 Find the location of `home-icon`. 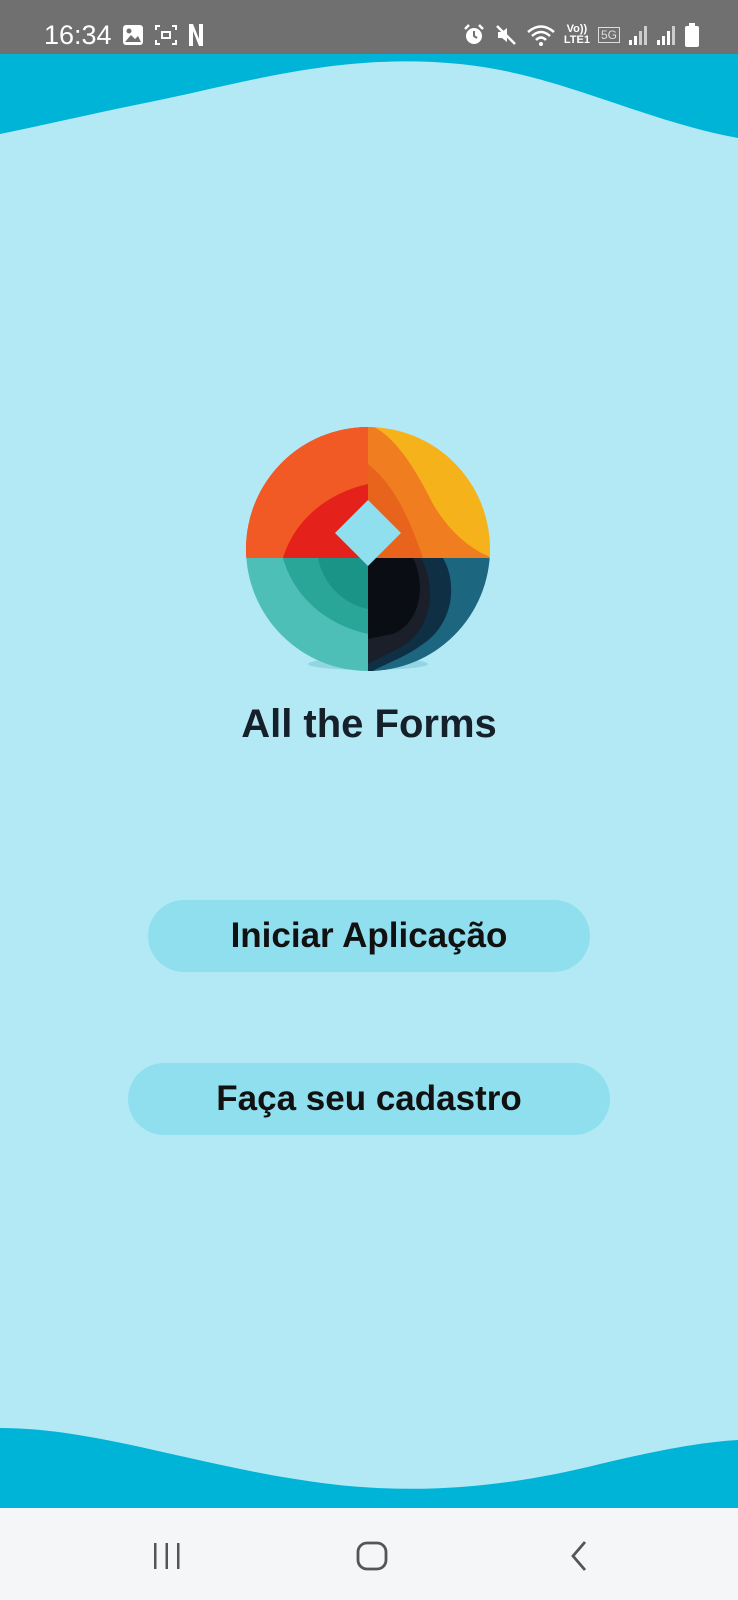

home-icon is located at coordinates (372, 1558).